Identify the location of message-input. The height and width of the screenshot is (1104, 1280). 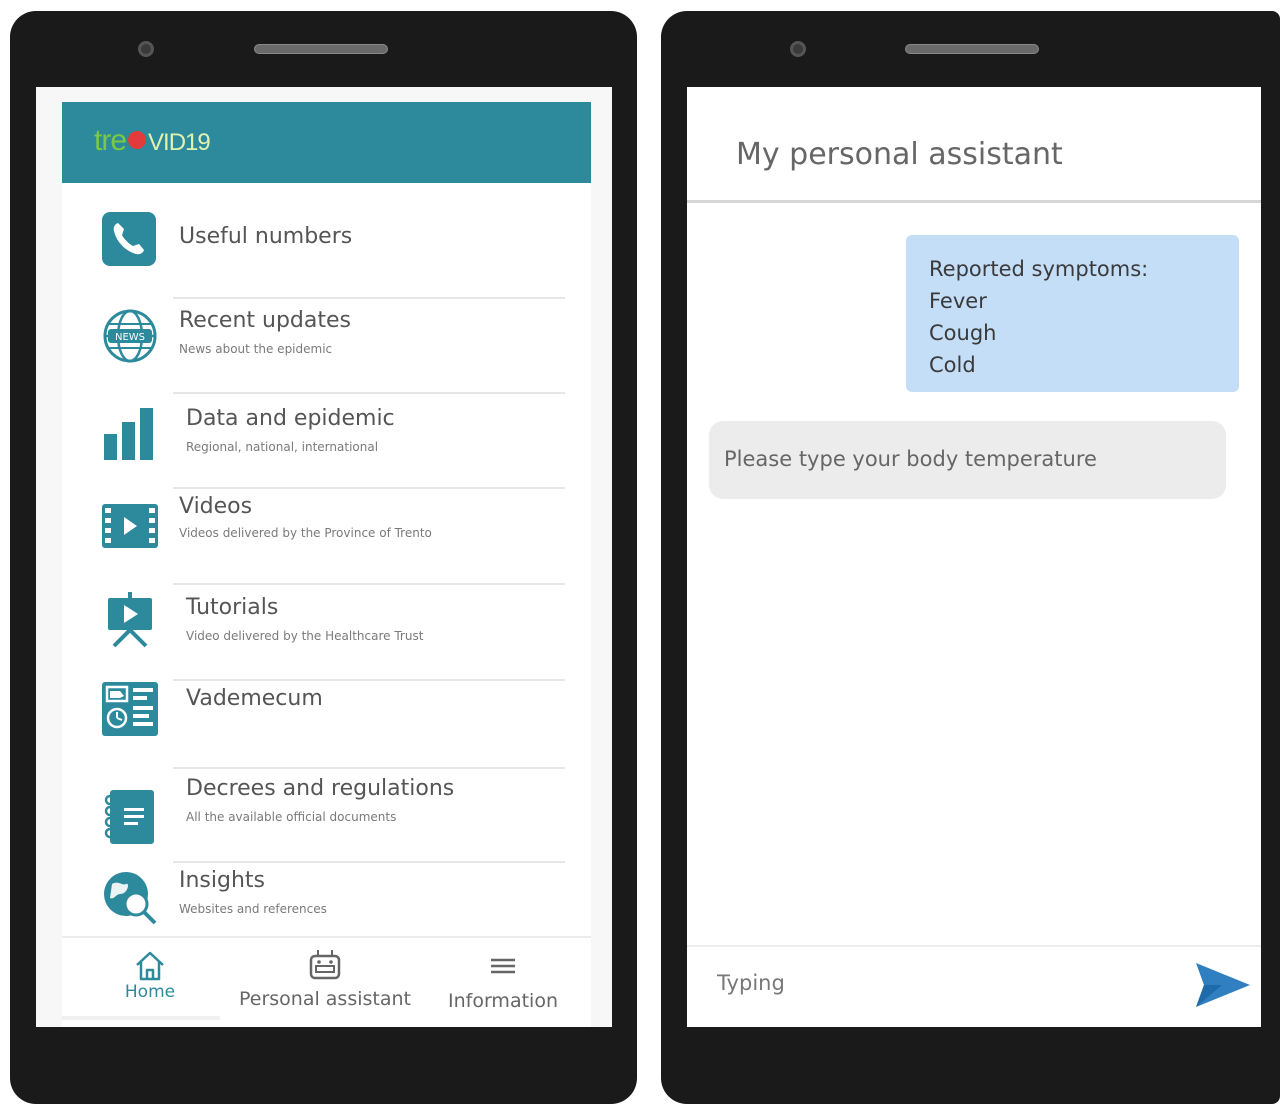
(947, 983).